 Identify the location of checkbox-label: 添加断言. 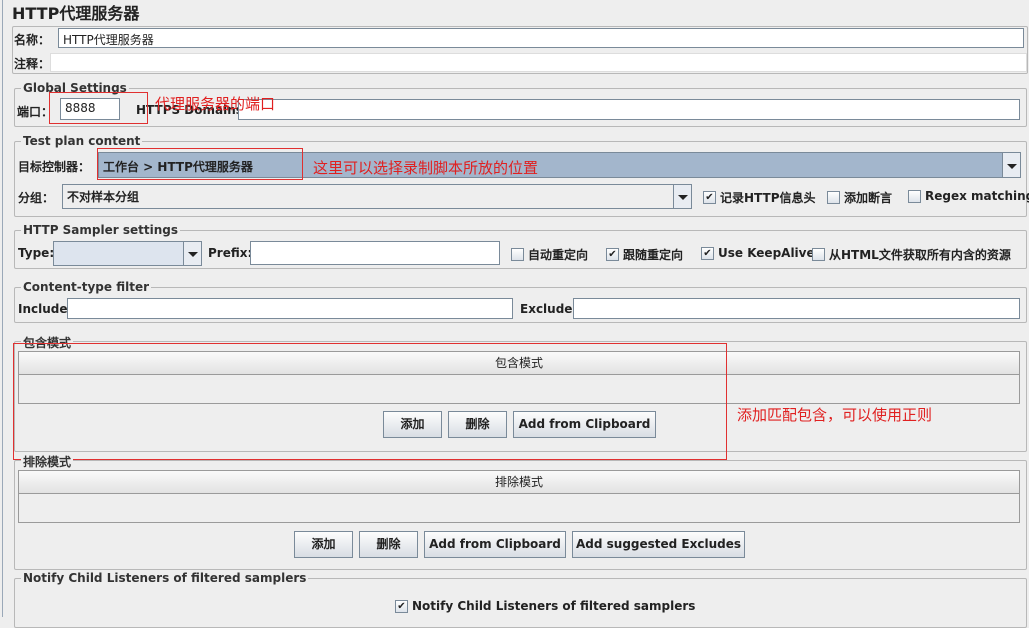
(868, 198).